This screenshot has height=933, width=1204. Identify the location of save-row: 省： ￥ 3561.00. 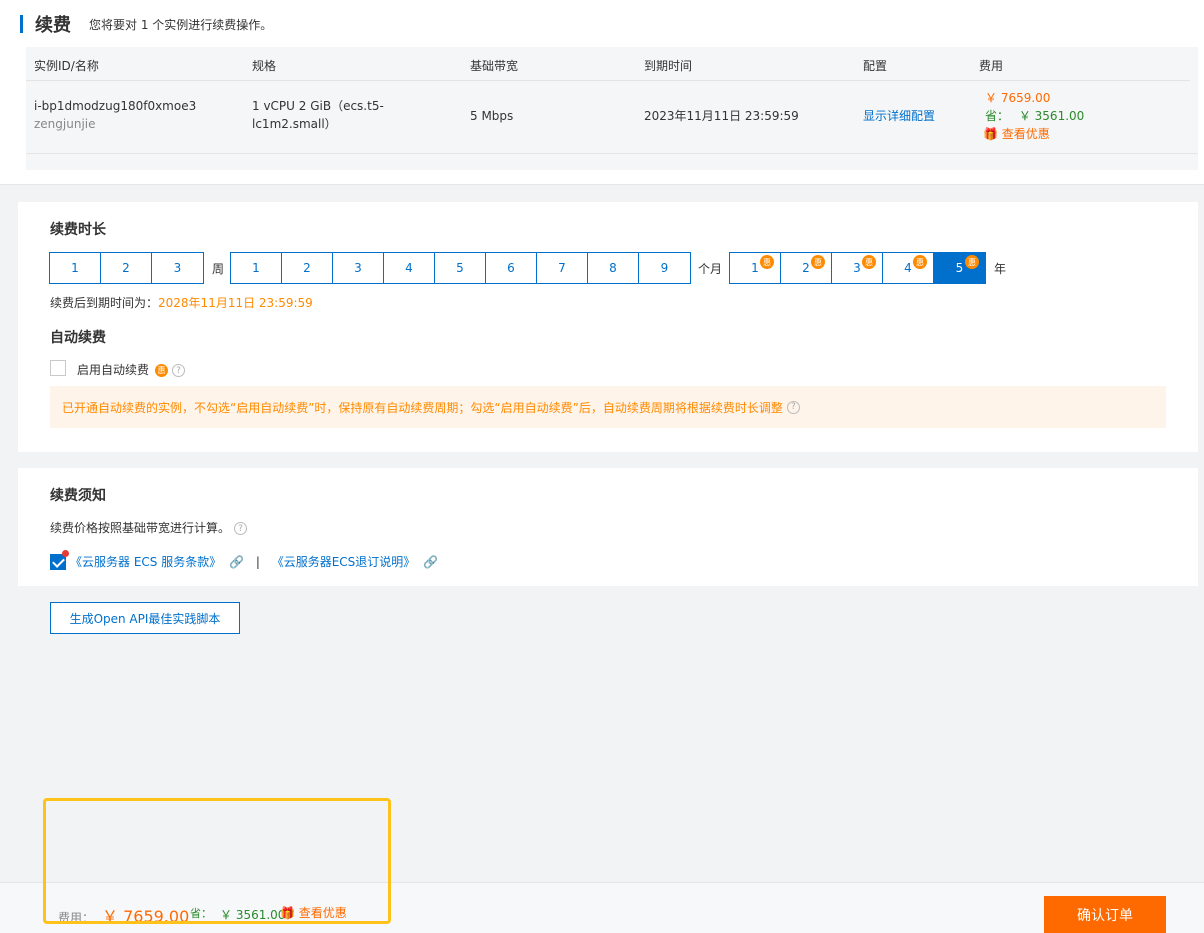
(1034, 116).